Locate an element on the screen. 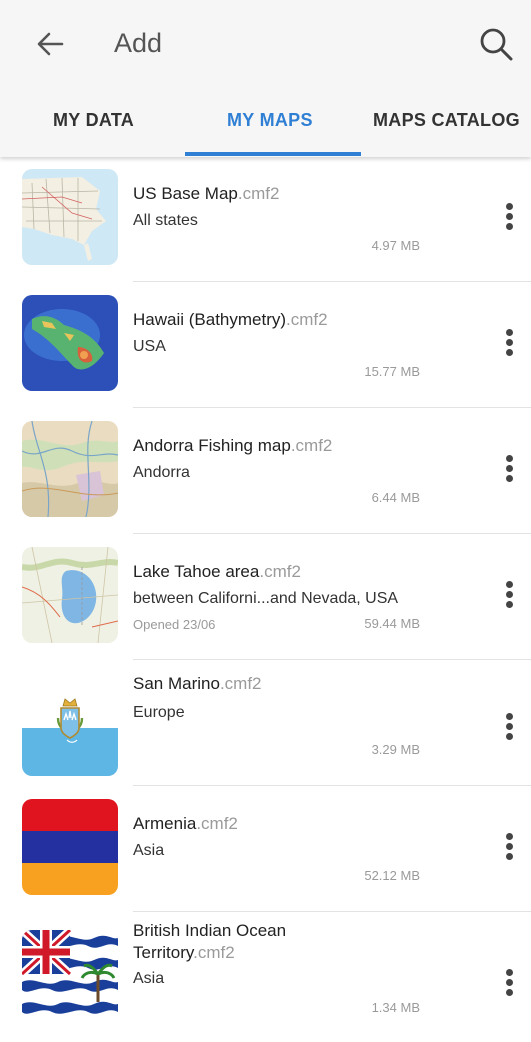  last-opened-date: Opened 23/06 is located at coordinates (174, 624).